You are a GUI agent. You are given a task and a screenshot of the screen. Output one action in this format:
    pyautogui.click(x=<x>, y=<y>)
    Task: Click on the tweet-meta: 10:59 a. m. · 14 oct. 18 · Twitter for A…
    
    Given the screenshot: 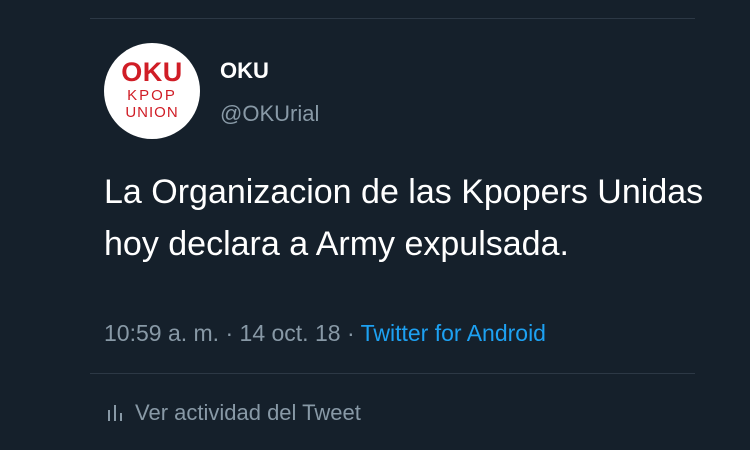 What is the action you would take?
    pyautogui.click(x=325, y=333)
    